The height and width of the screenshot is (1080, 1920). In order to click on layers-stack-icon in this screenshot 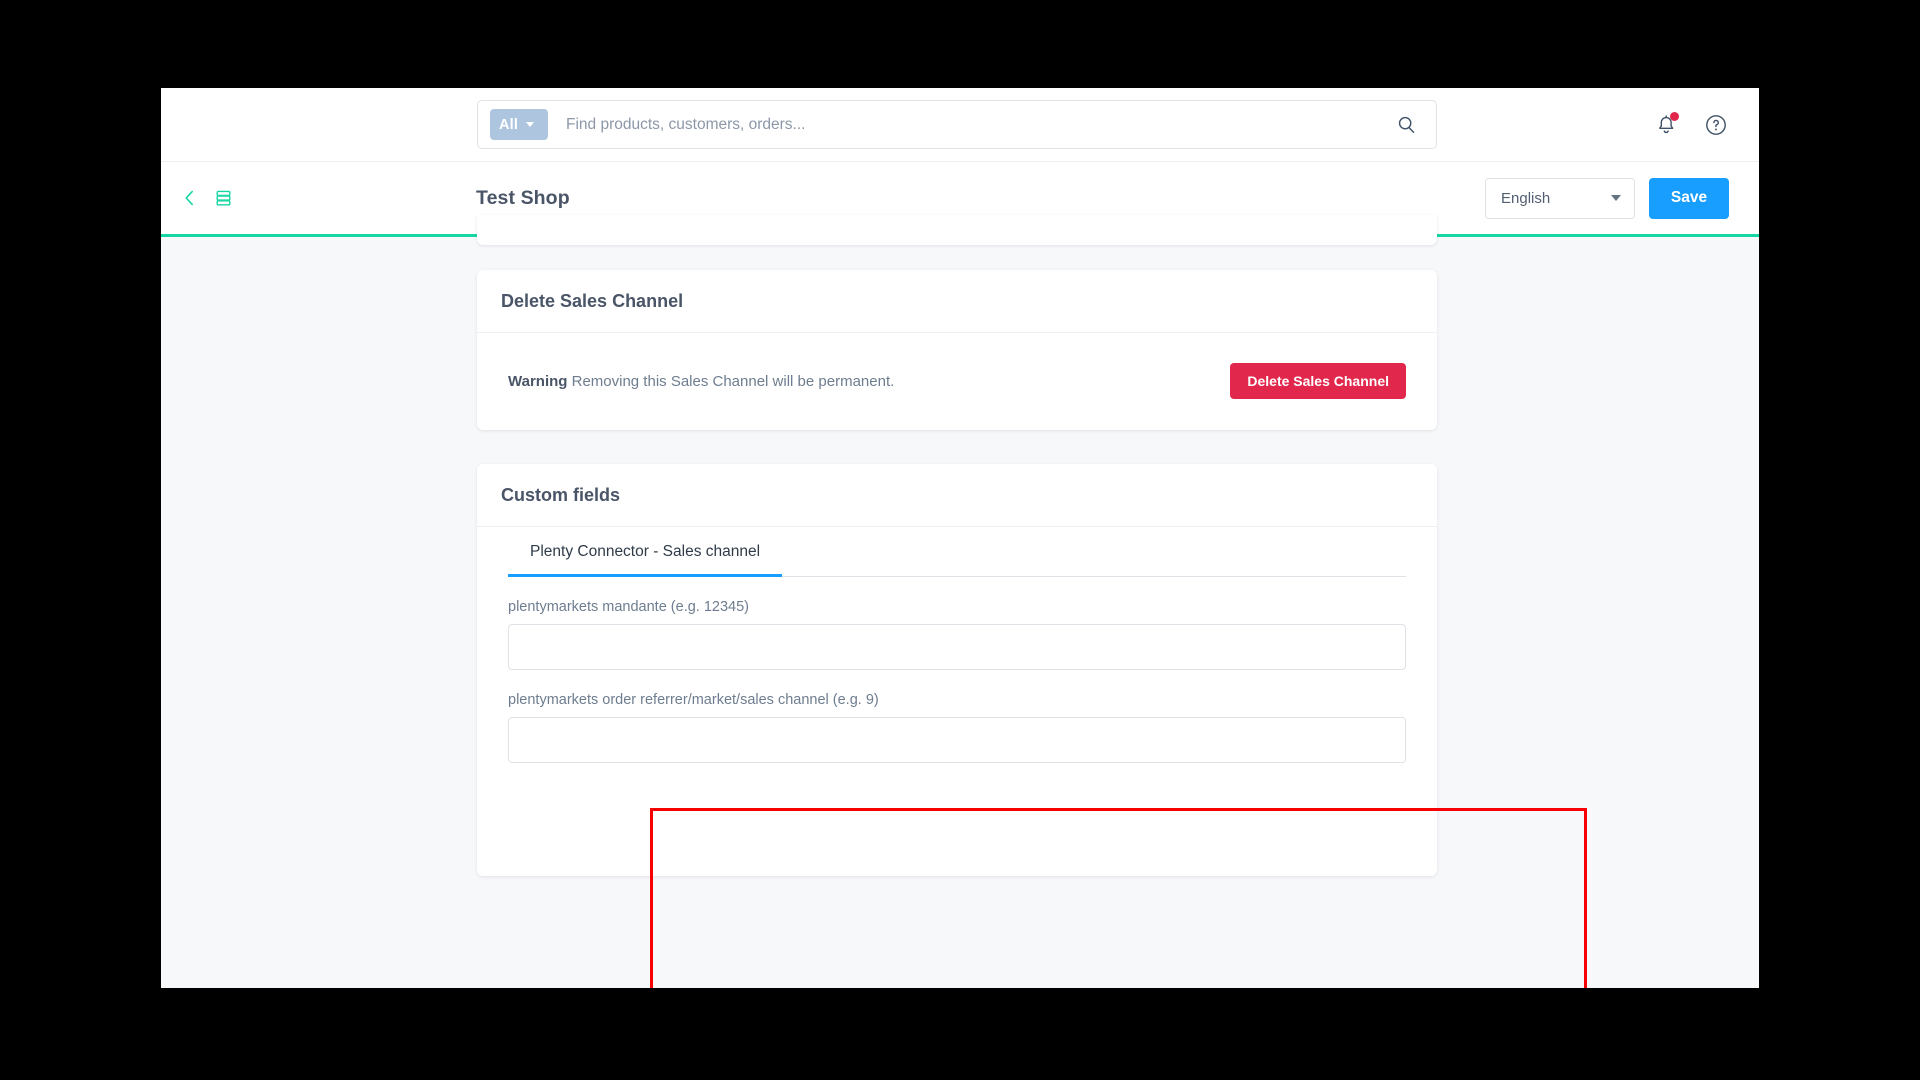, I will do `click(223, 198)`.